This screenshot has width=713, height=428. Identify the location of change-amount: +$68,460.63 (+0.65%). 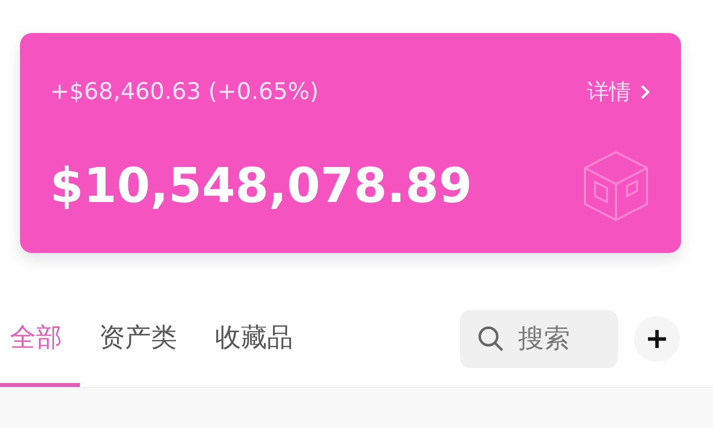
(184, 92).